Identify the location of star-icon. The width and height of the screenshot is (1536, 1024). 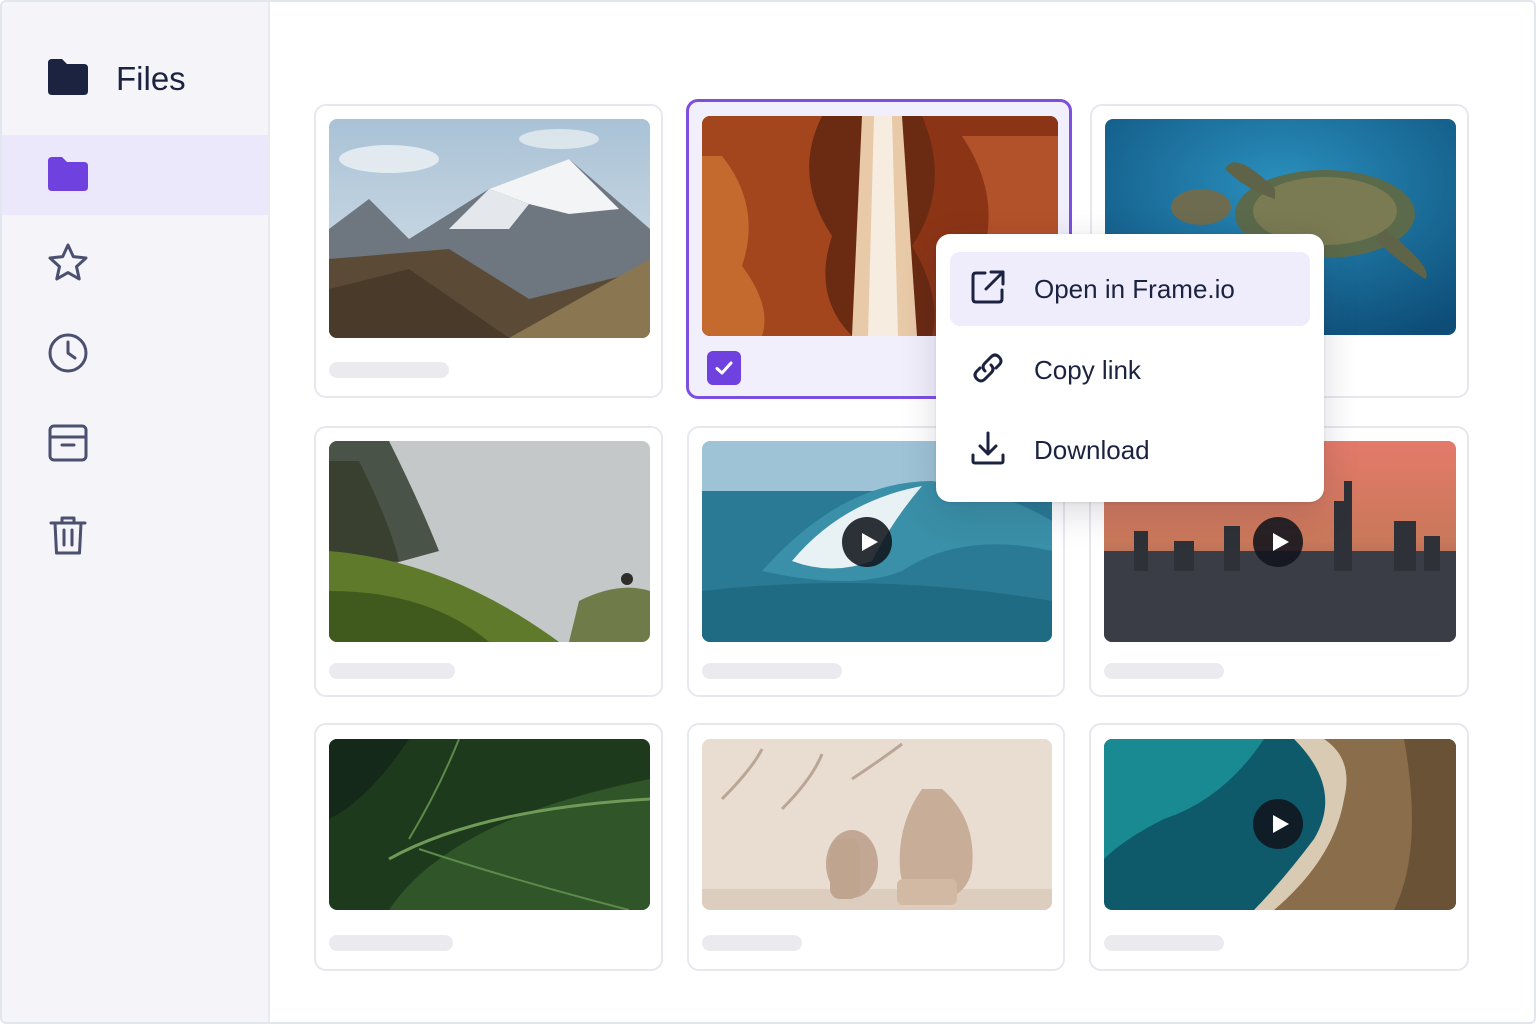
(68, 265).